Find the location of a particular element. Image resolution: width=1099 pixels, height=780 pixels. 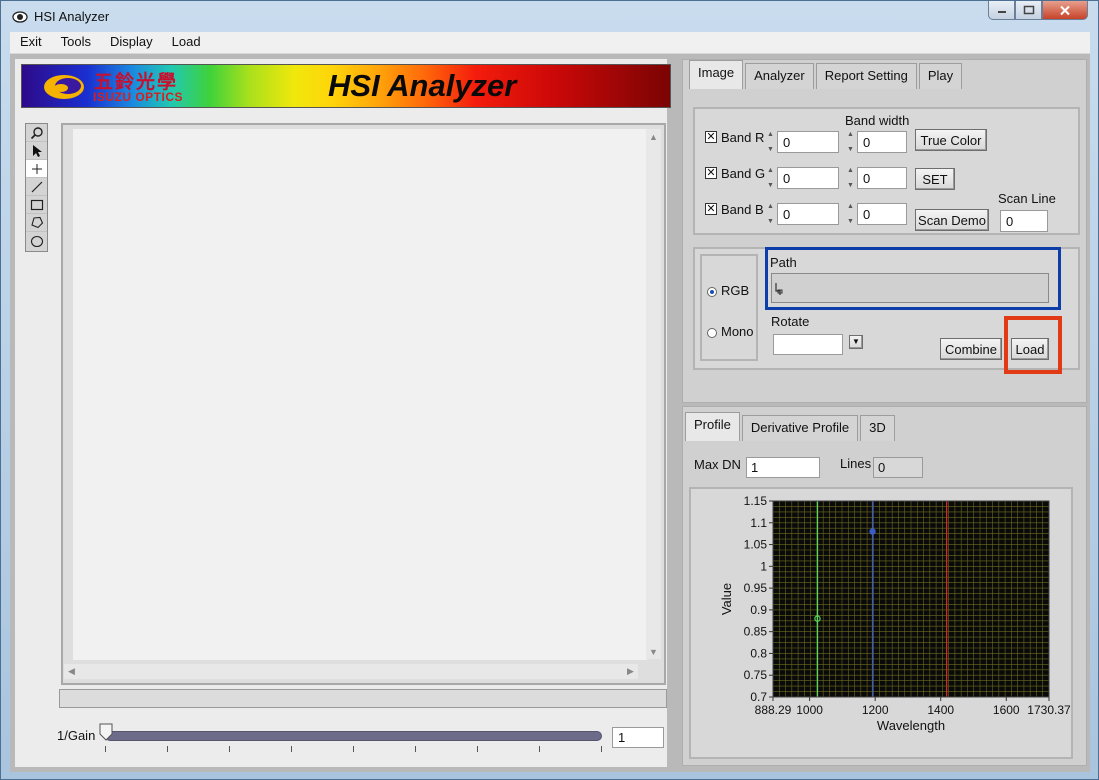

crosshair-tool is located at coordinates (36, 169).